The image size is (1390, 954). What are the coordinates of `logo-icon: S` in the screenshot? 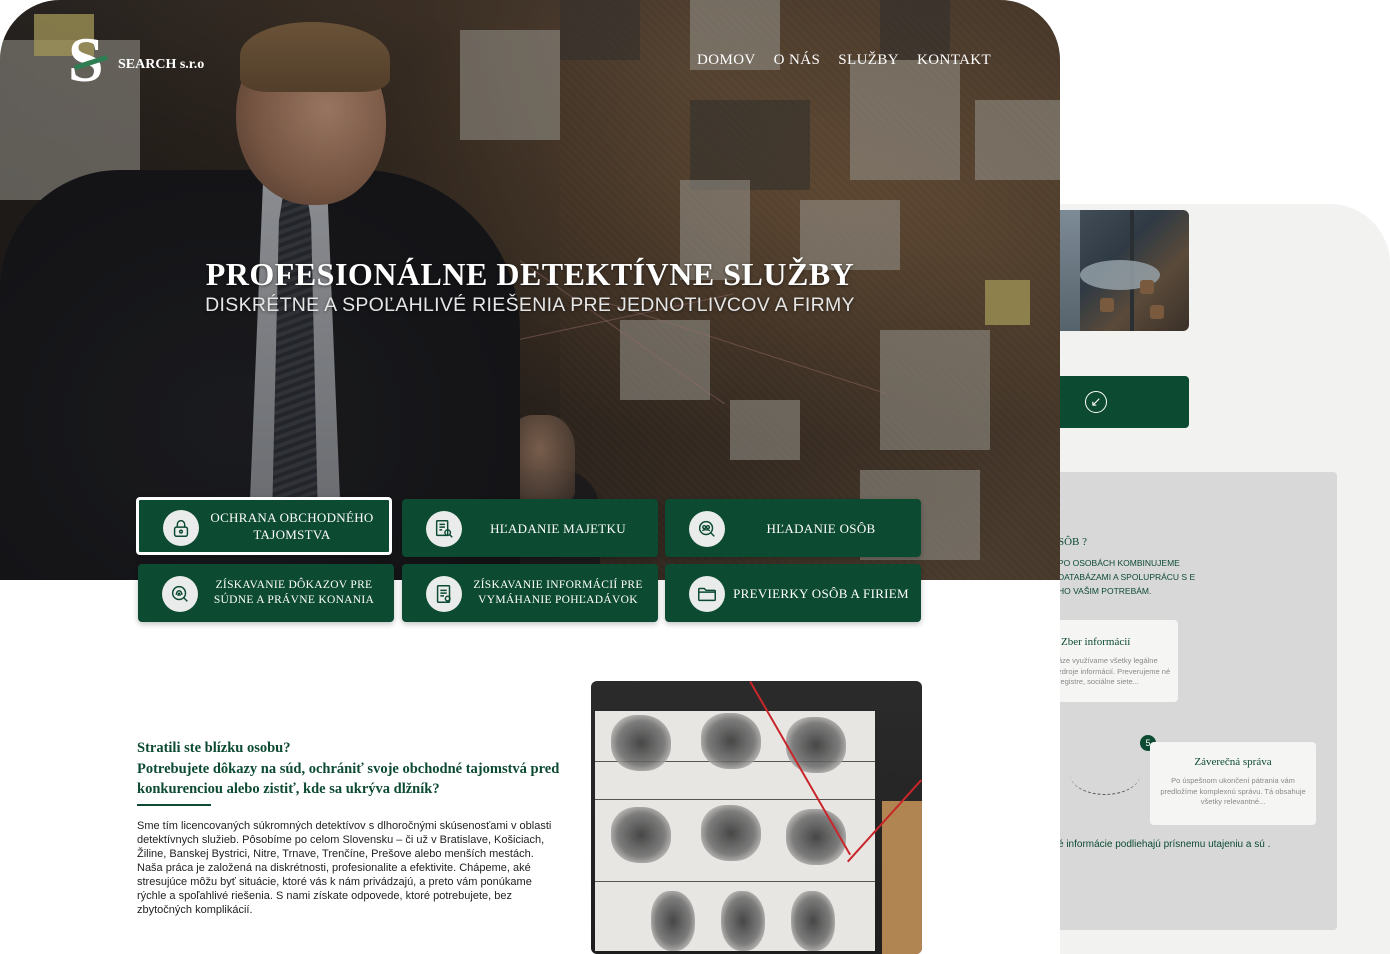 It's located at (90, 60).